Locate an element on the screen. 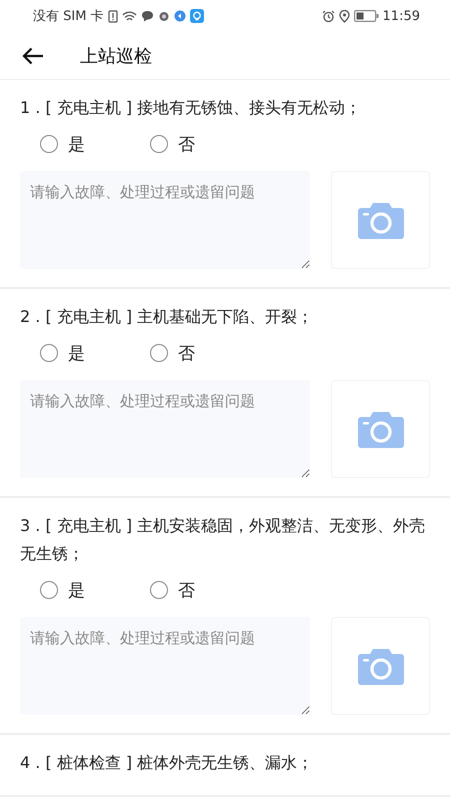  question-text: 4 . [ 桩体检查 ] 桩体外壳无生锈、漏水； is located at coordinates (167, 763).